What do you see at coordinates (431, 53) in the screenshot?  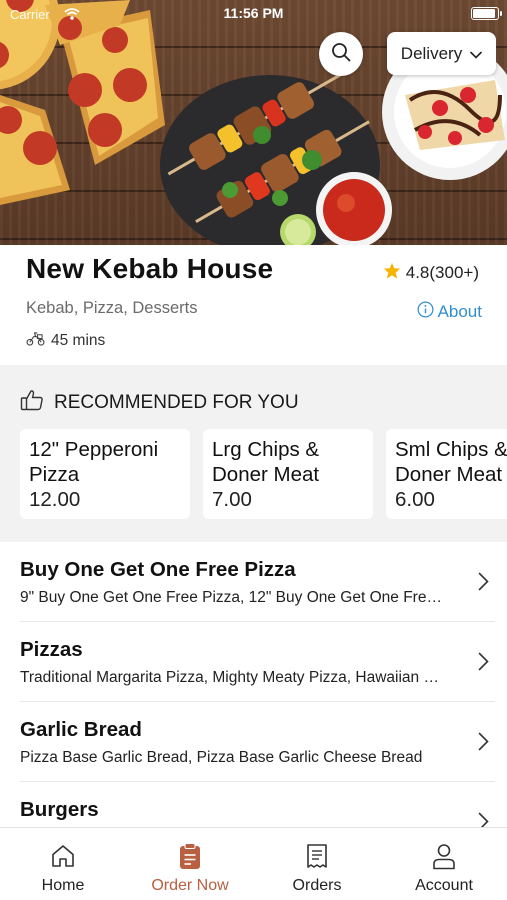 I see `delivery-mode-label: Delivery` at bounding box center [431, 53].